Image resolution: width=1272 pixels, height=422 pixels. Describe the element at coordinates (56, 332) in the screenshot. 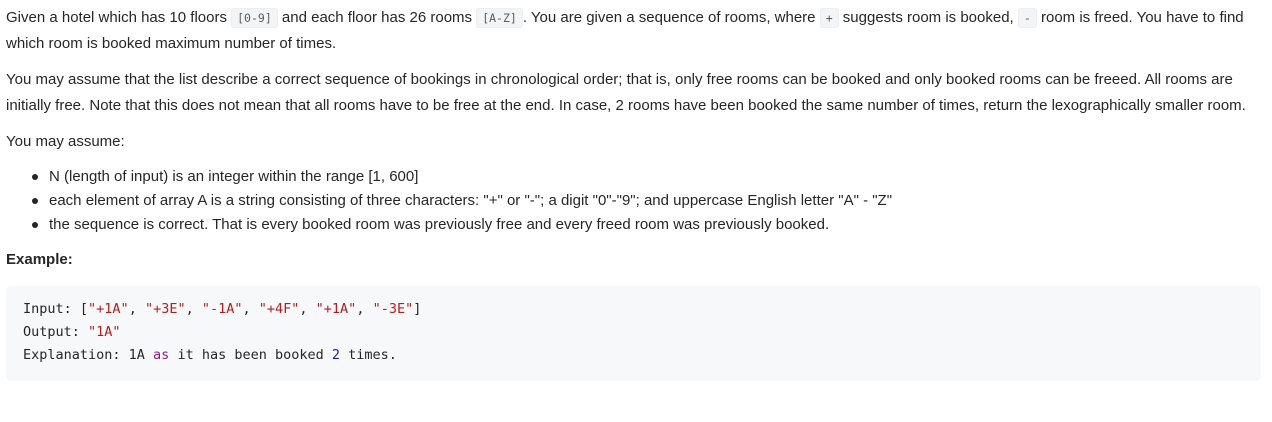

I see `output-label: Output:` at that location.